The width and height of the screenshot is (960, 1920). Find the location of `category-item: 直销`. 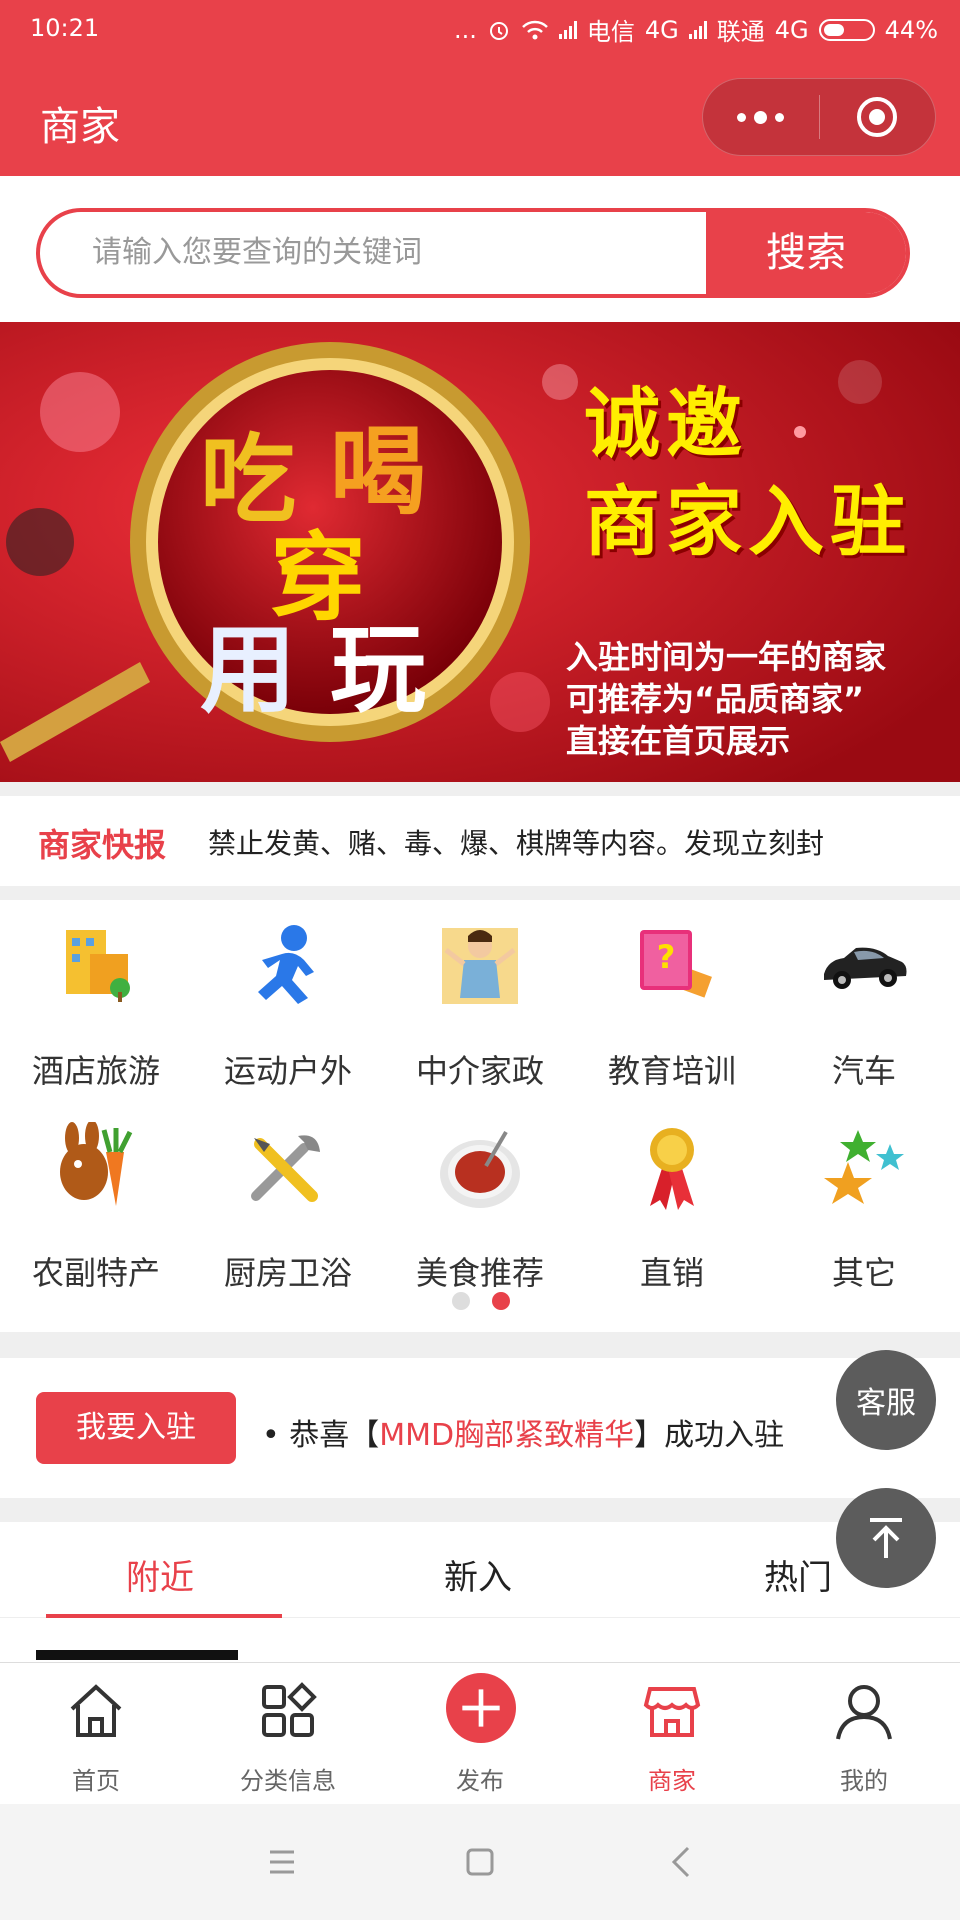

category-item: 直销 is located at coordinates (672, 1202).